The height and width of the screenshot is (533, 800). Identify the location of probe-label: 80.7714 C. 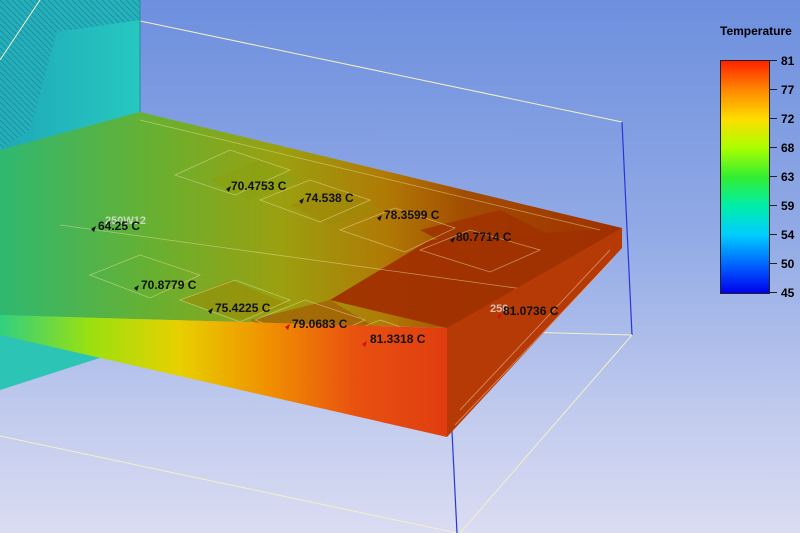
(484, 237).